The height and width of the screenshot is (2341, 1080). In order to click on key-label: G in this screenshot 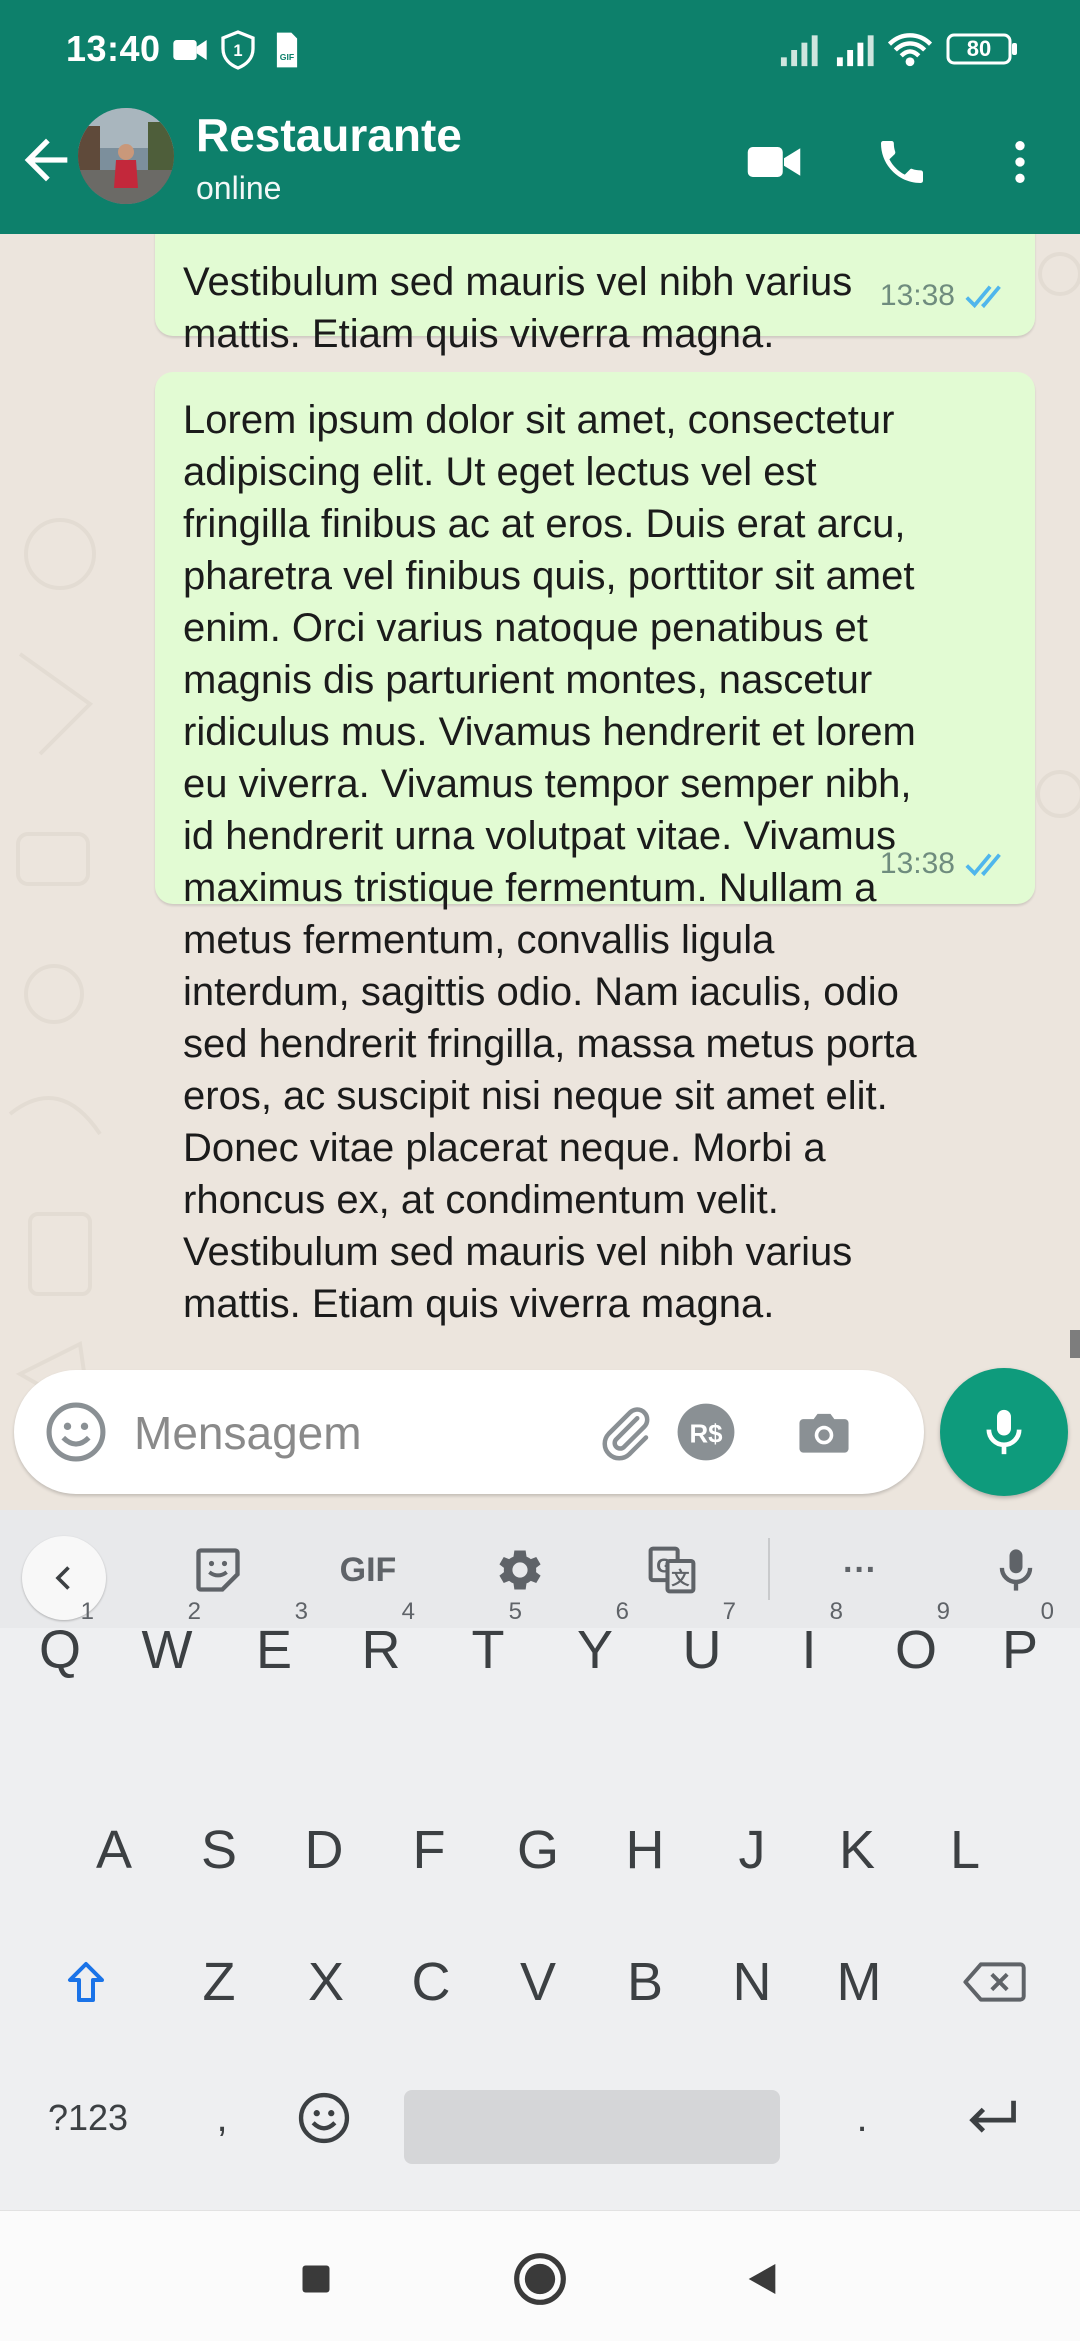, I will do `click(537, 1850)`.